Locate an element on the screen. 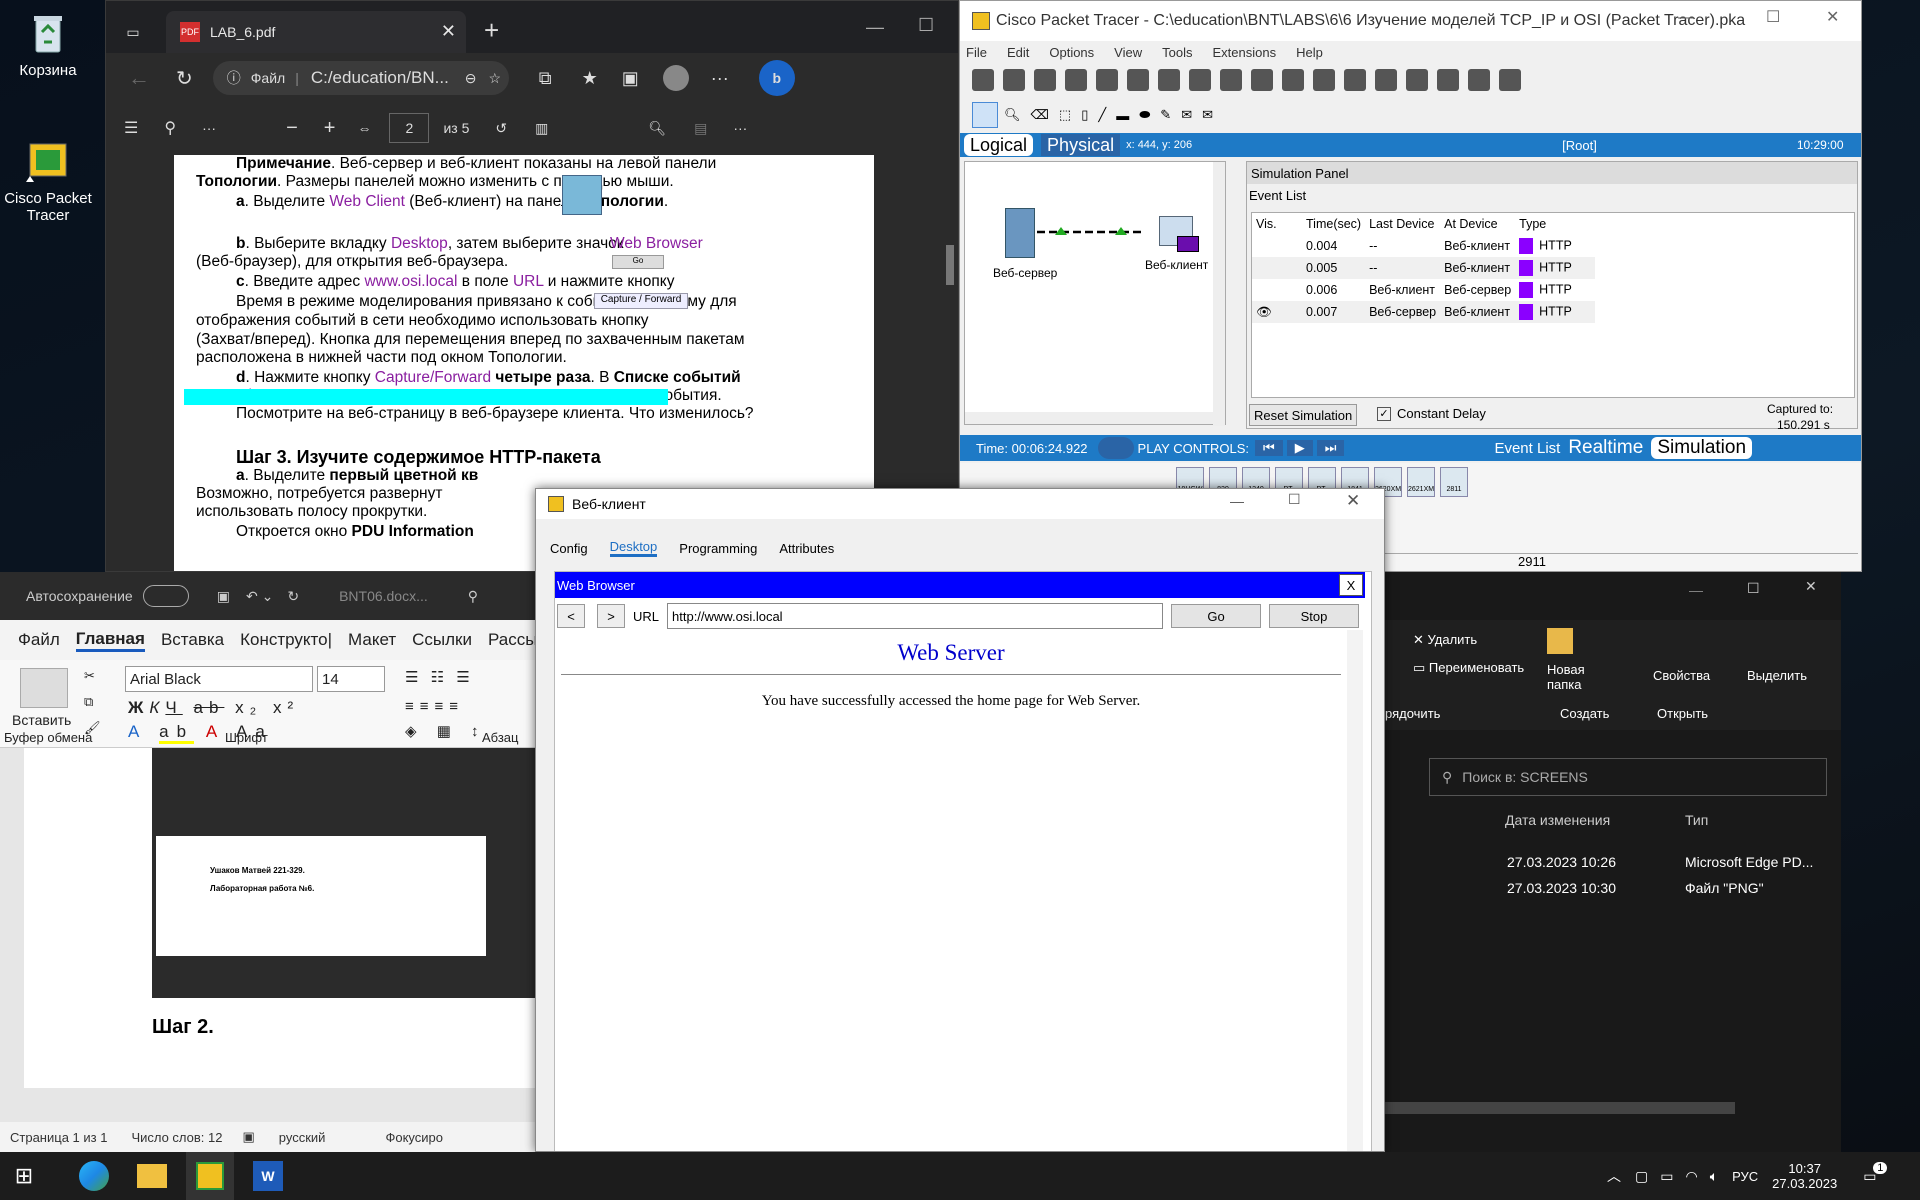  ribbon-tab: Главная is located at coordinates (110, 640).